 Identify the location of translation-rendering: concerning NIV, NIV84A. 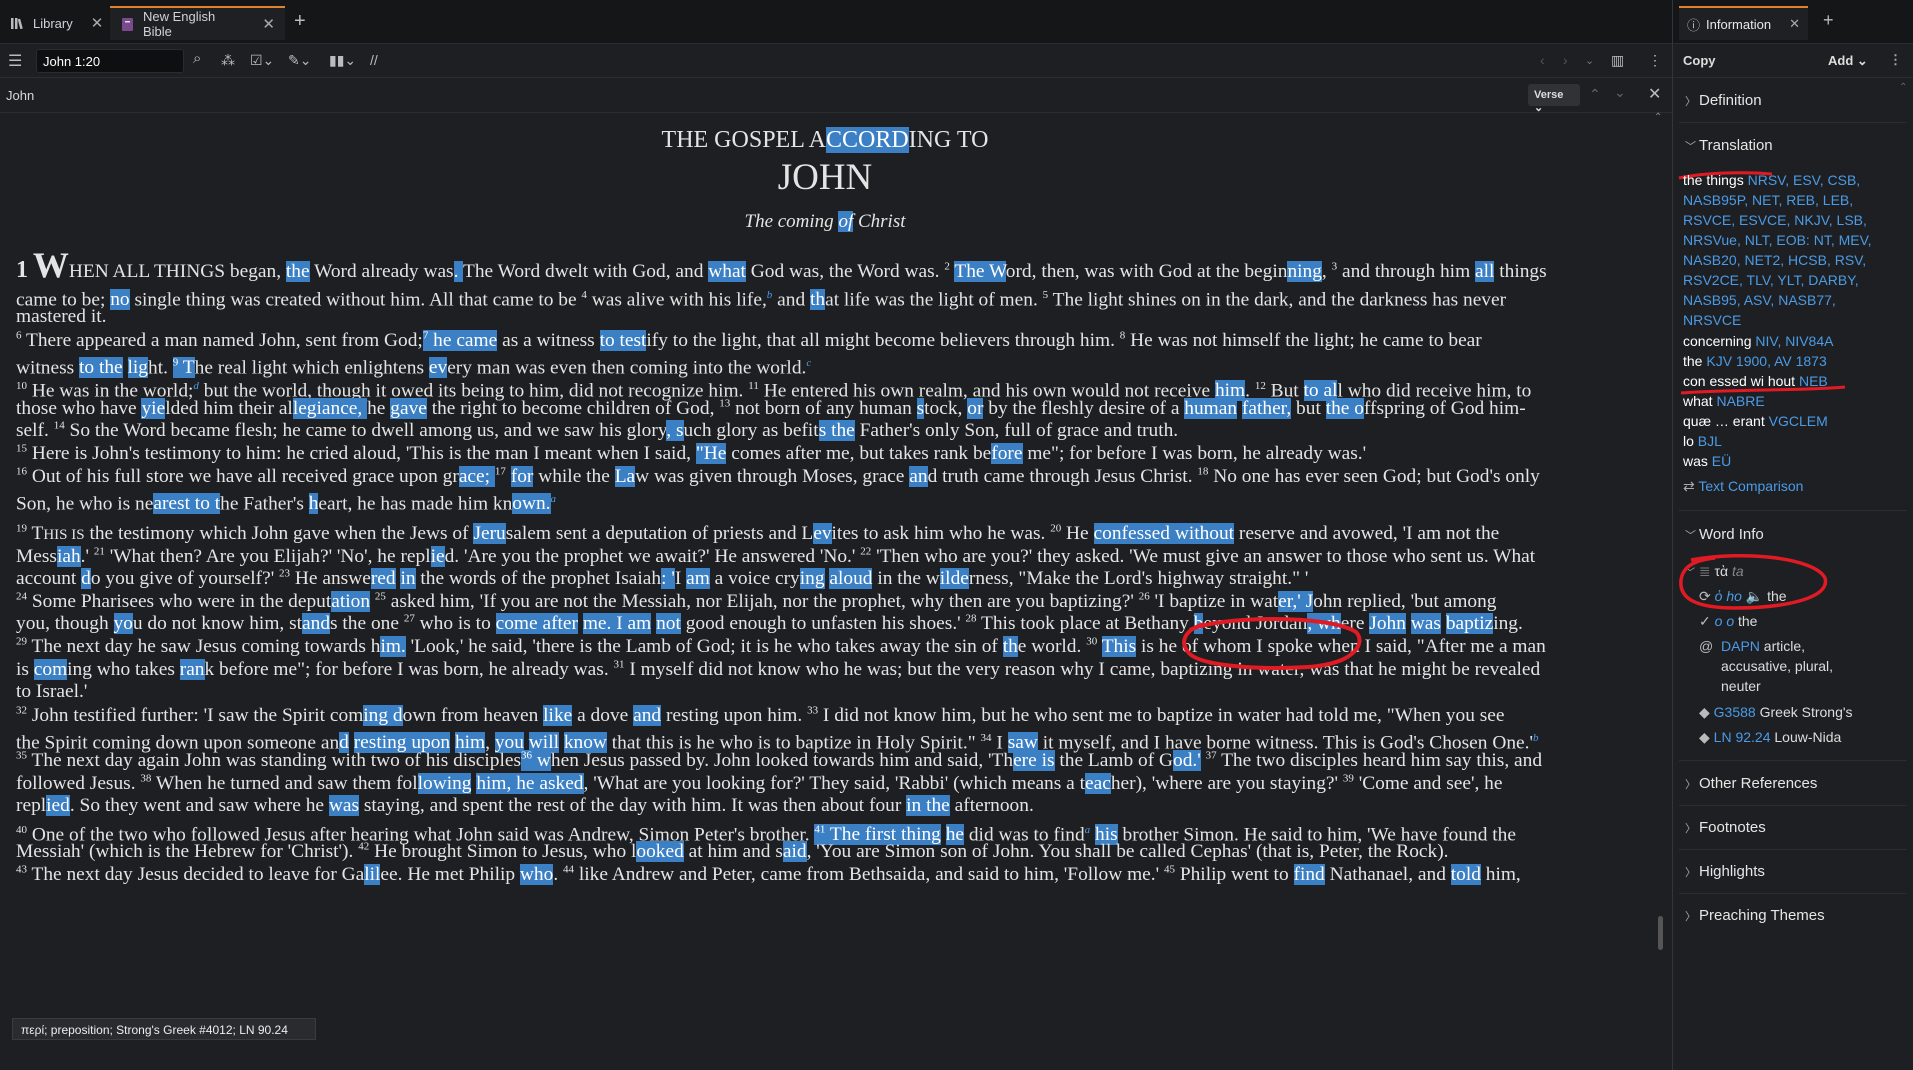
(1758, 341).